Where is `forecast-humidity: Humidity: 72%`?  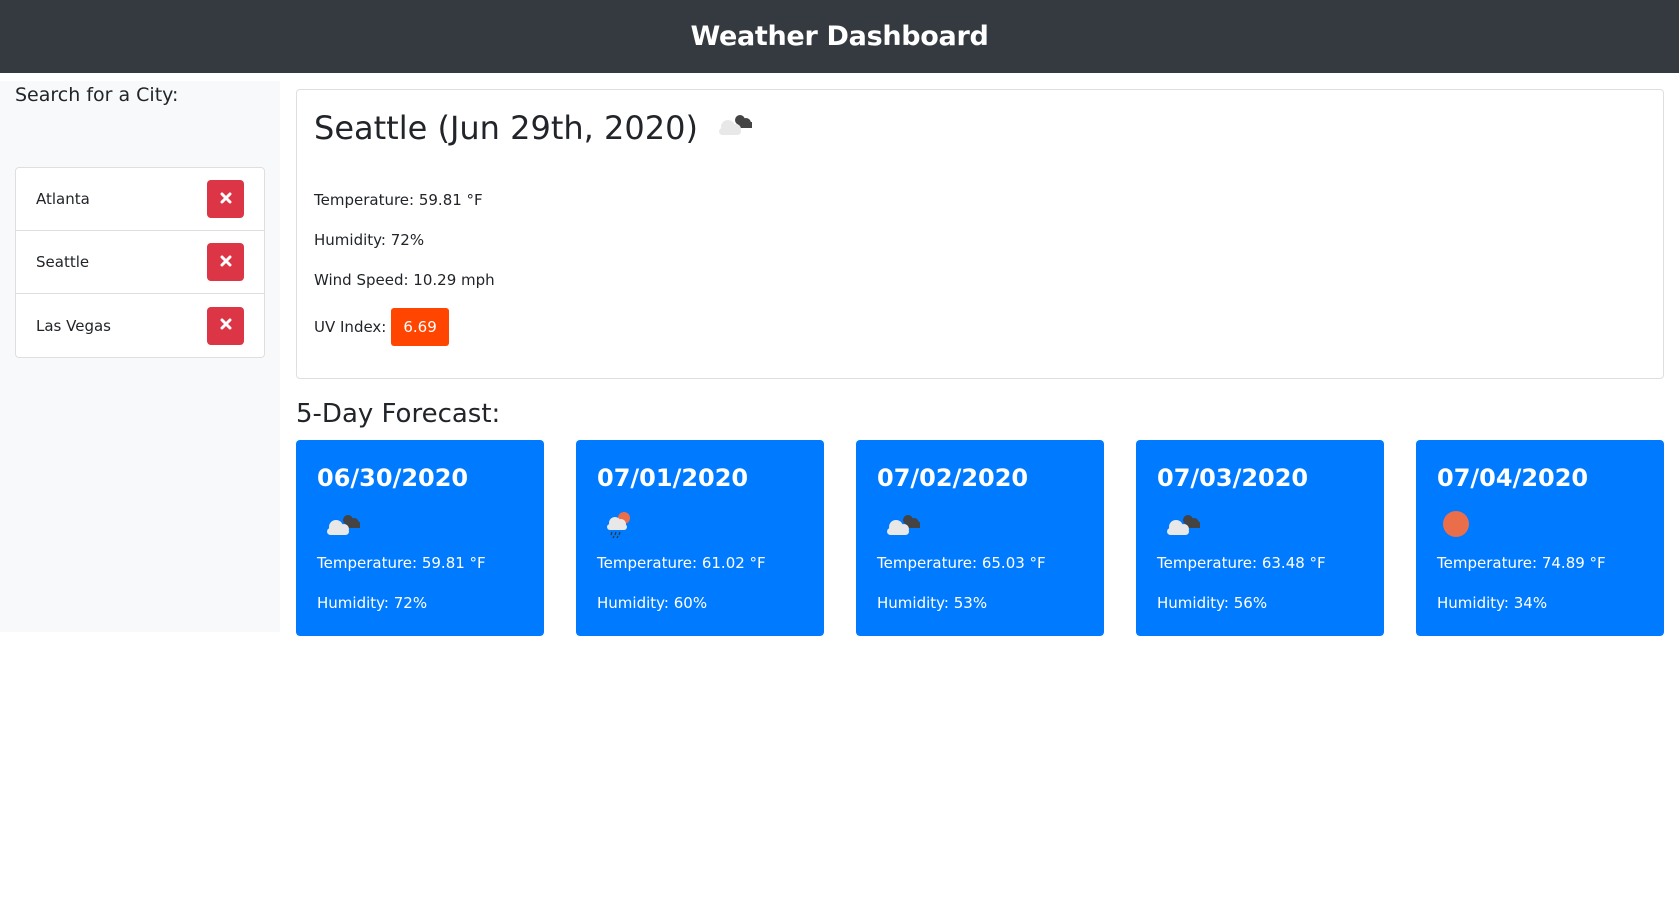 forecast-humidity: Humidity: 72% is located at coordinates (372, 603).